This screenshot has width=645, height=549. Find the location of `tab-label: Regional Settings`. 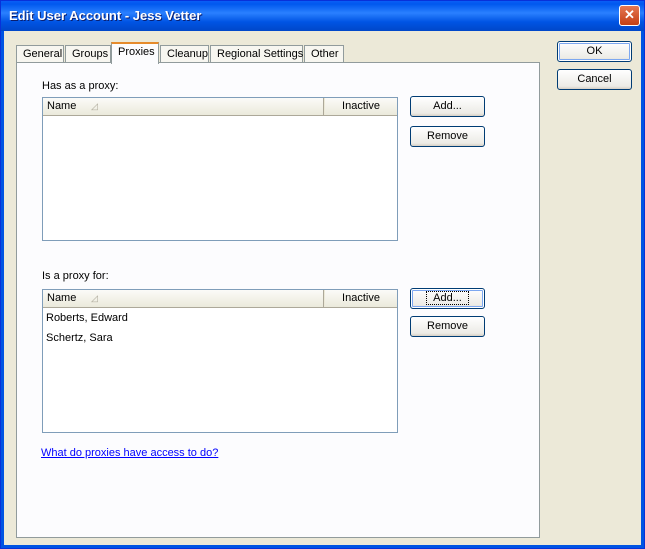

tab-label: Regional Settings is located at coordinates (260, 54).